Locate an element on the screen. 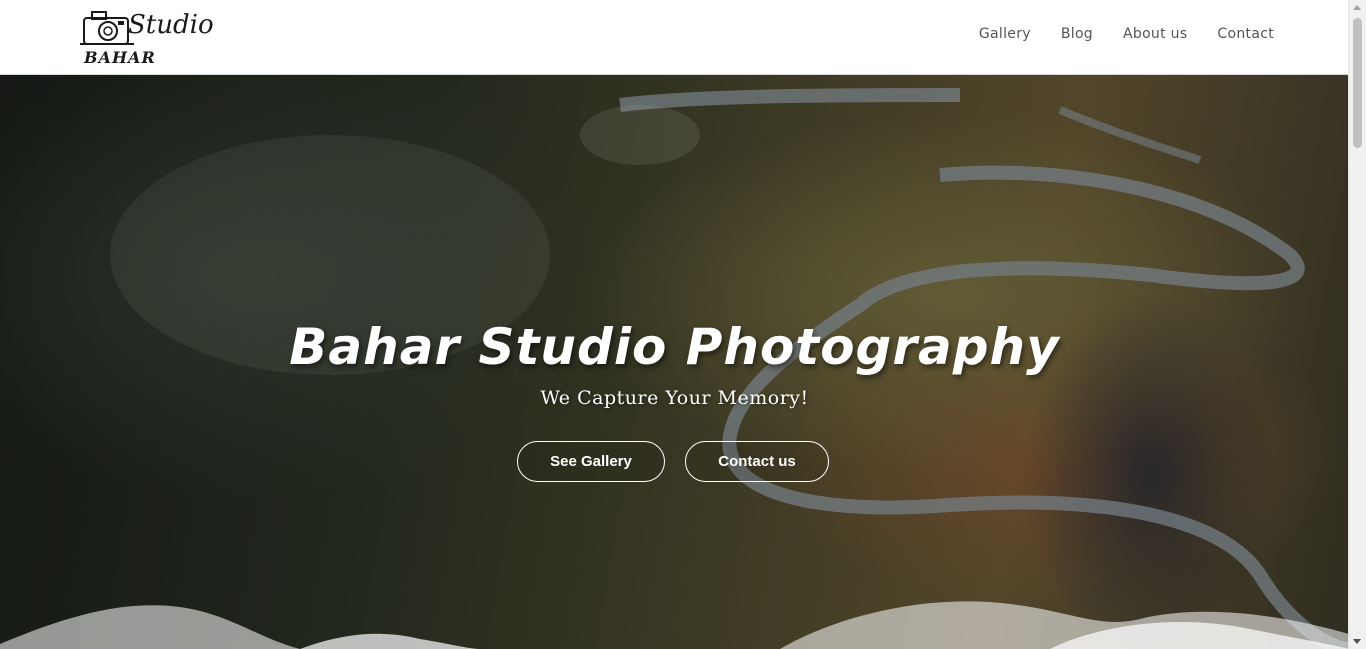  logo-bahar-text: BAHAR is located at coordinates (120, 57).